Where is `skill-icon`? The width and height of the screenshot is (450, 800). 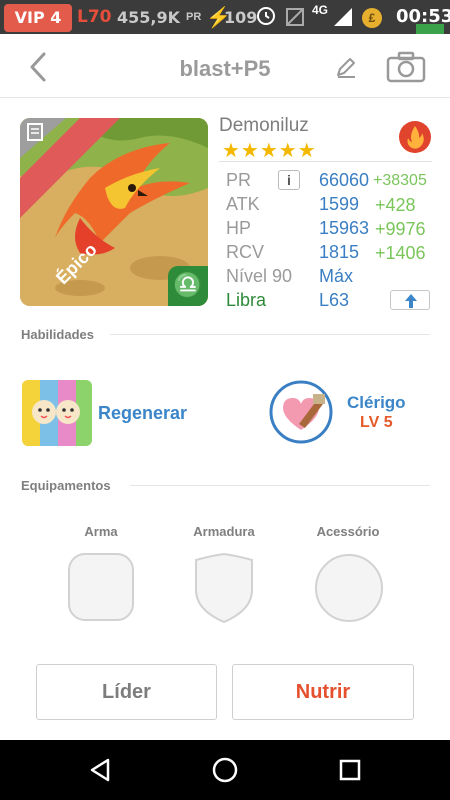
skill-icon is located at coordinates (57, 413).